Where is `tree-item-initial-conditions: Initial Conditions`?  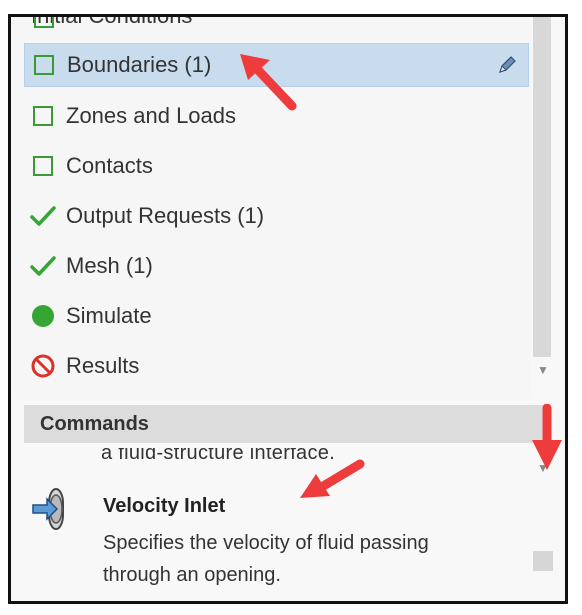
tree-item-initial-conditions: Initial Conditions is located at coordinates (112, 21).